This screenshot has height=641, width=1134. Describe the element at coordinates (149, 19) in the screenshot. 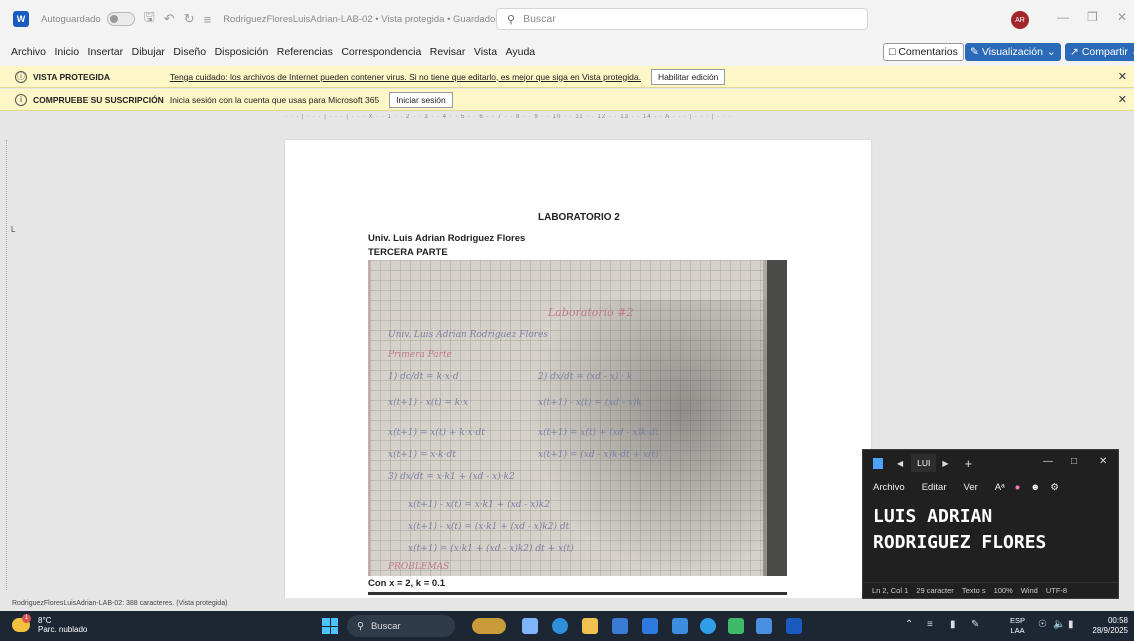

I see `save-icon: 🖫` at that location.